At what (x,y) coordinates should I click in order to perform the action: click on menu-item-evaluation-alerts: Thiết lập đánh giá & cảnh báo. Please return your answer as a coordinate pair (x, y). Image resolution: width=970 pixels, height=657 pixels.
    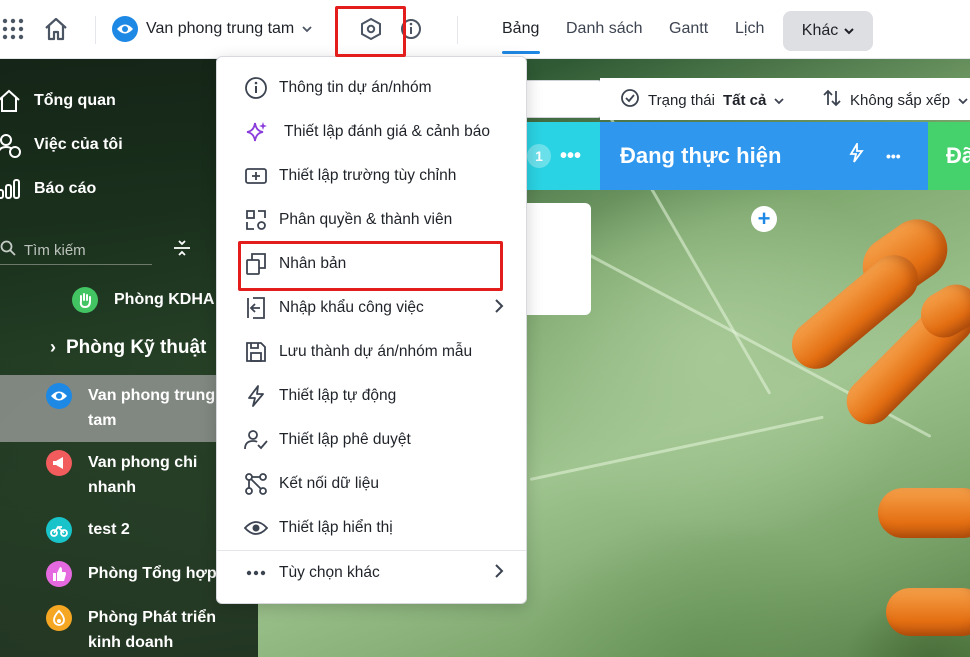
    Looking at the image, I should click on (371, 132).